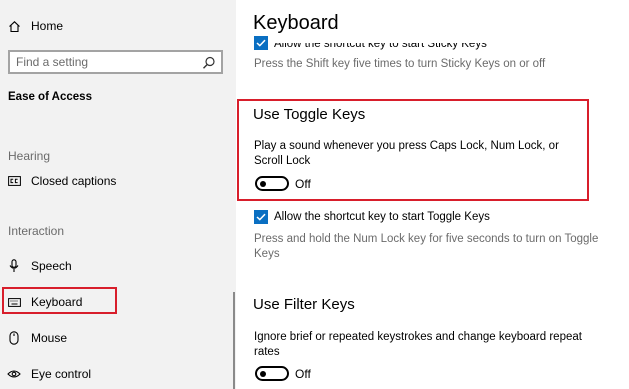 The width and height of the screenshot is (629, 389). I want to click on home-label: Home, so click(47, 26).